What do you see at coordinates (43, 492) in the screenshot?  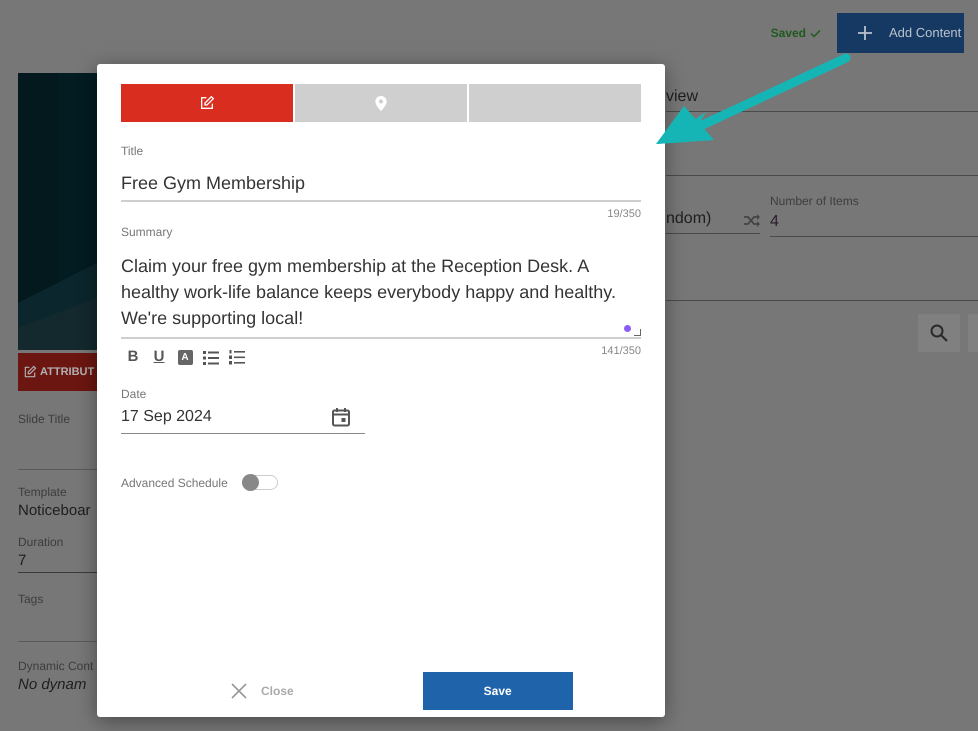 I see `field-label: Template` at bounding box center [43, 492].